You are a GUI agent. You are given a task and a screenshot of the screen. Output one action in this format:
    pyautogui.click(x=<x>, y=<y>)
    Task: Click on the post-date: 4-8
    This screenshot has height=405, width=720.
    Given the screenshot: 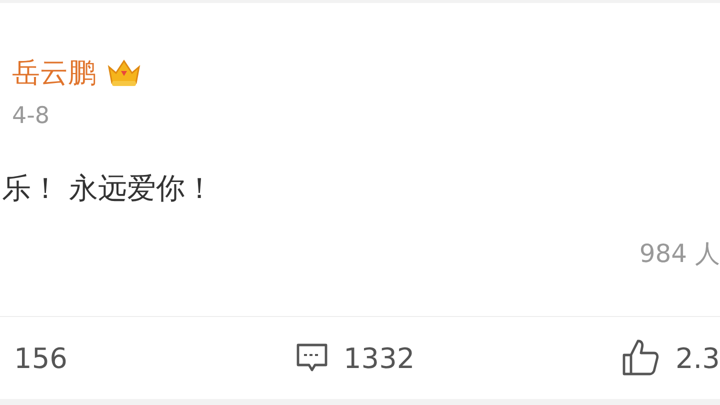 What is the action you would take?
    pyautogui.click(x=31, y=116)
    